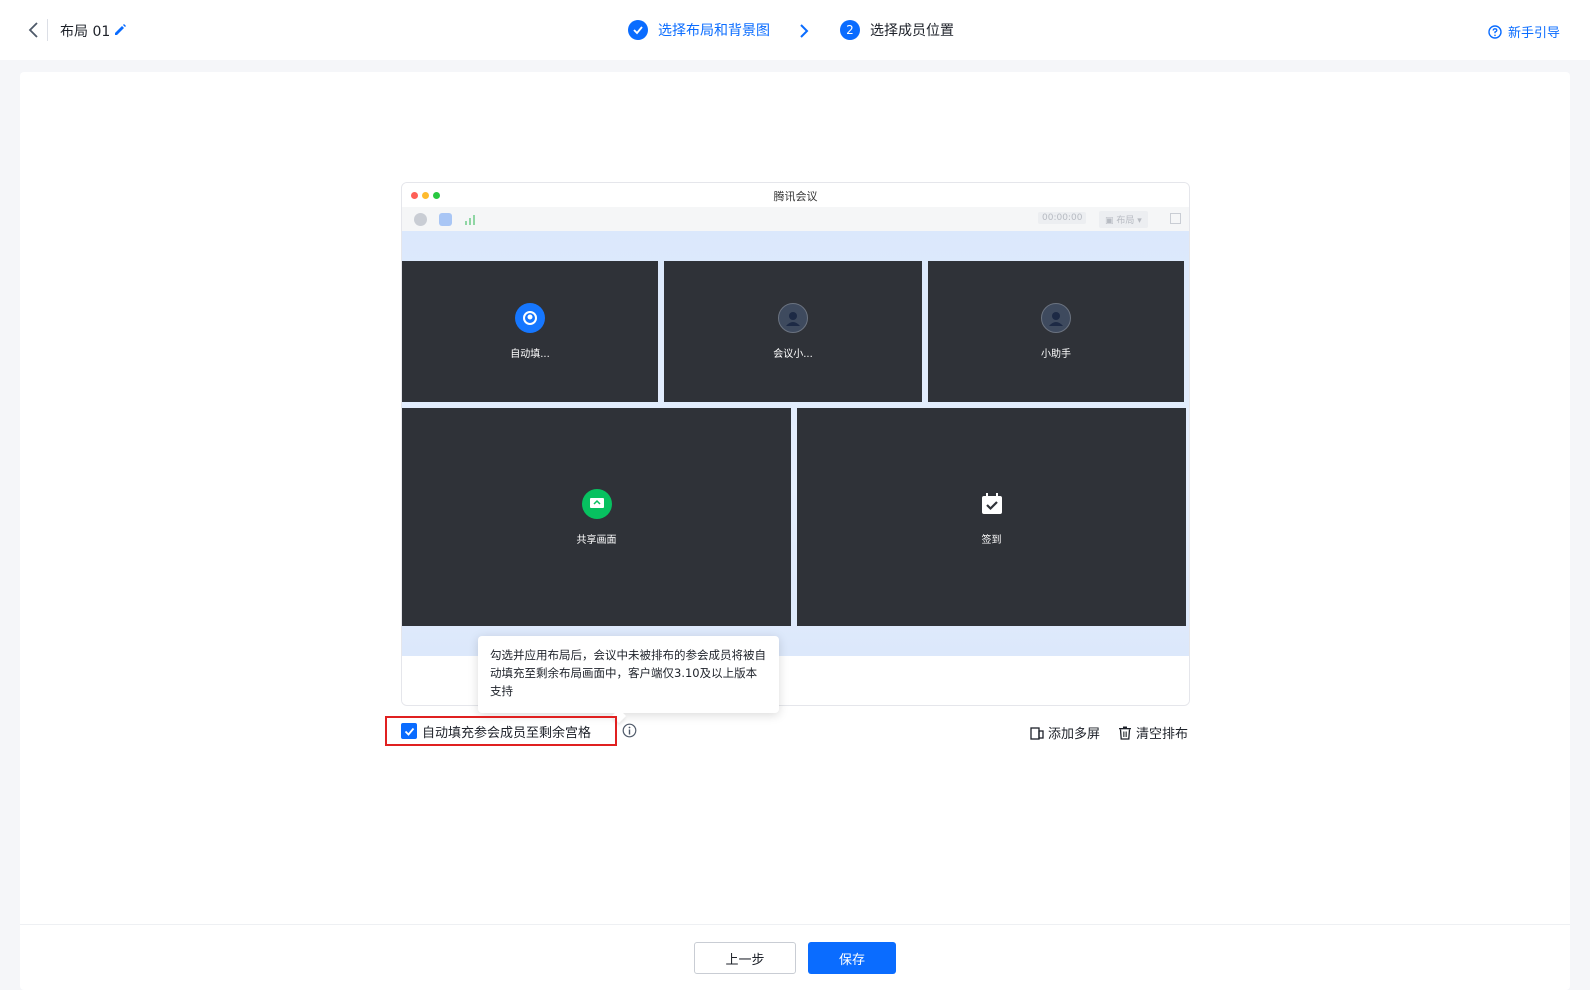 The image size is (1590, 990). What do you see at coordinates (714, 31) in the screenshot?
I see `step-1-label: 选择布局和背景图` at bounding box center [714, 31].